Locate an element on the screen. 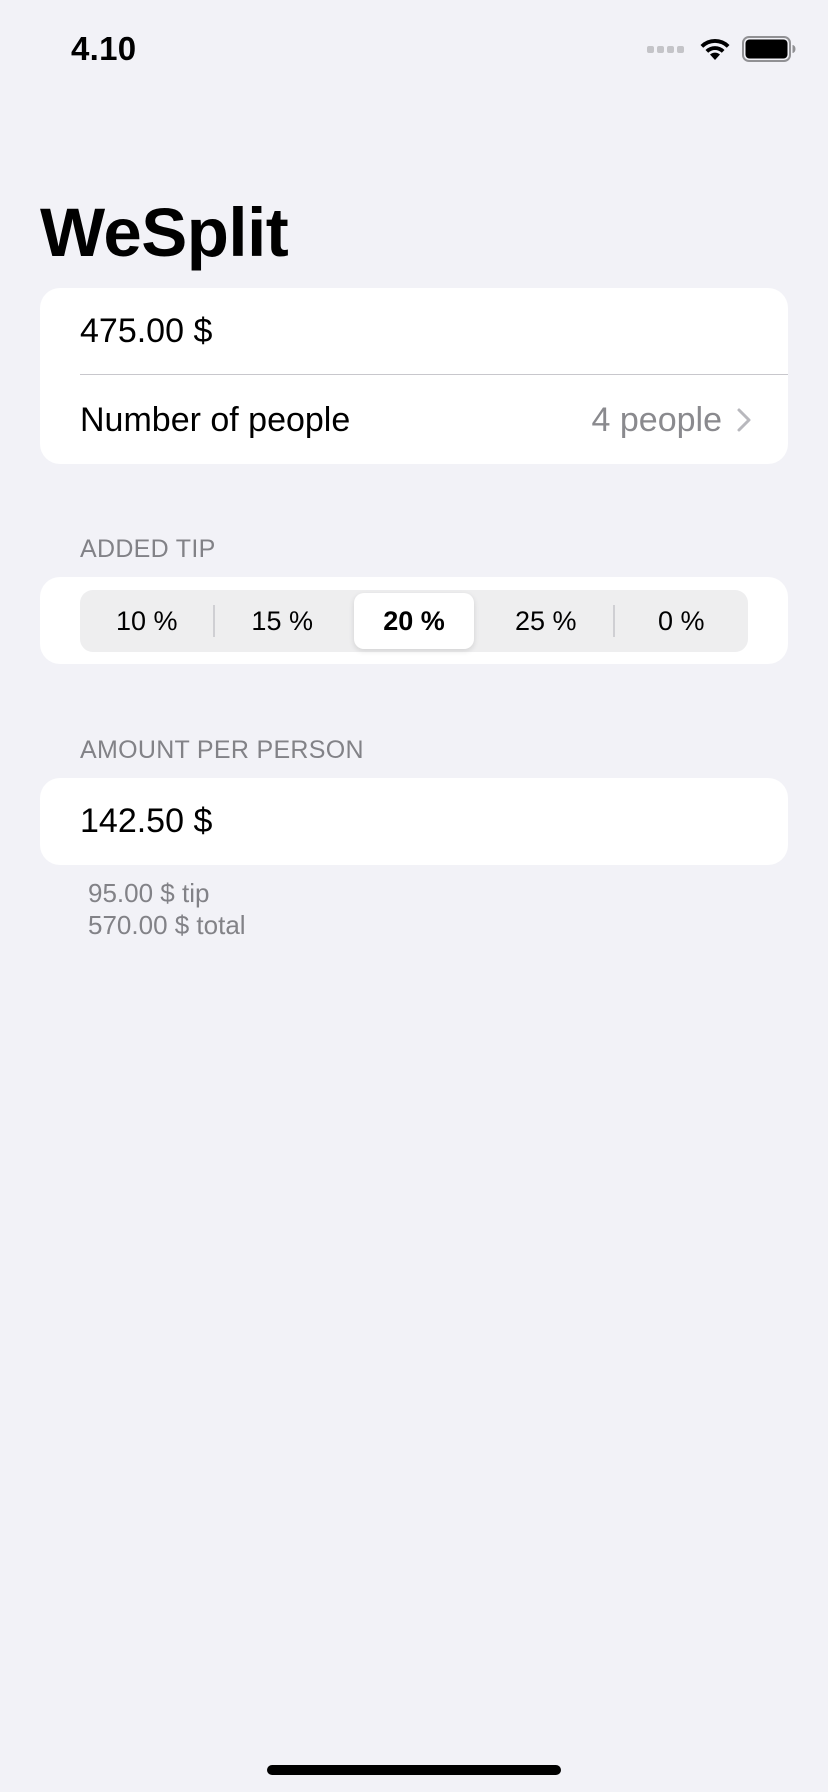 This screenshot has height=1792, width=828. tip-total-text: 95.00 $ tip is located at coordinates (149, 893).